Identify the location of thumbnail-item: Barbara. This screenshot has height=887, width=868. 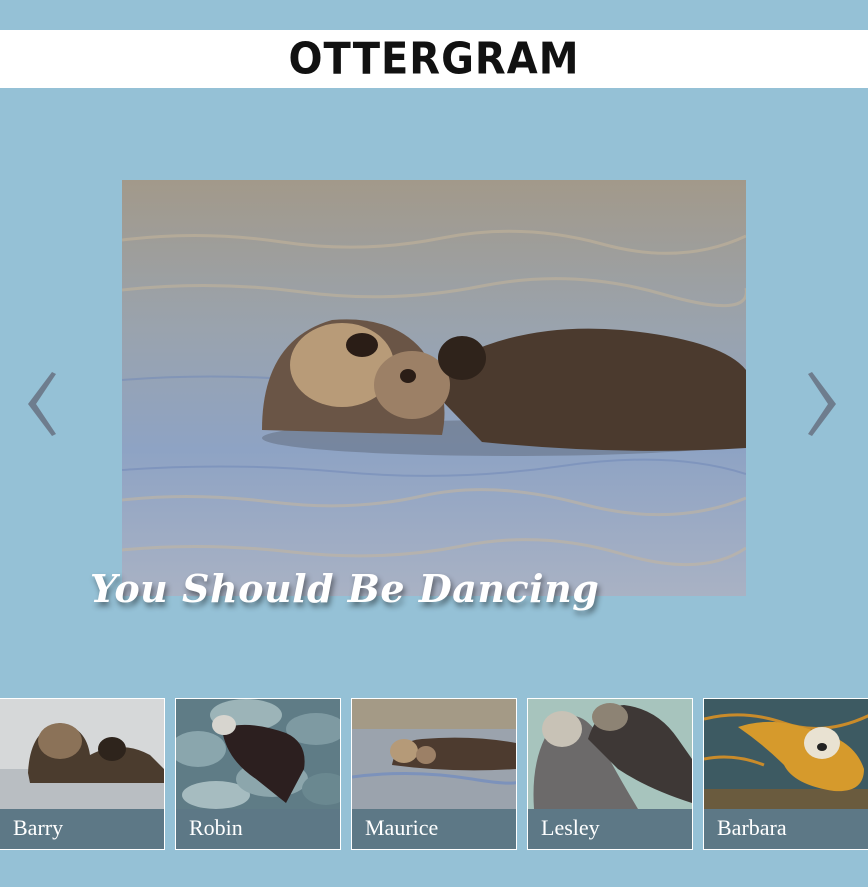
(785, 774).